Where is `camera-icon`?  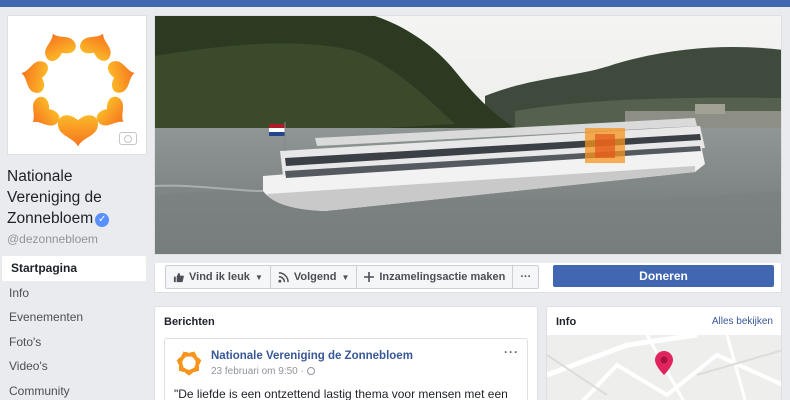
camera-icon is located at coordinates (128, 138).